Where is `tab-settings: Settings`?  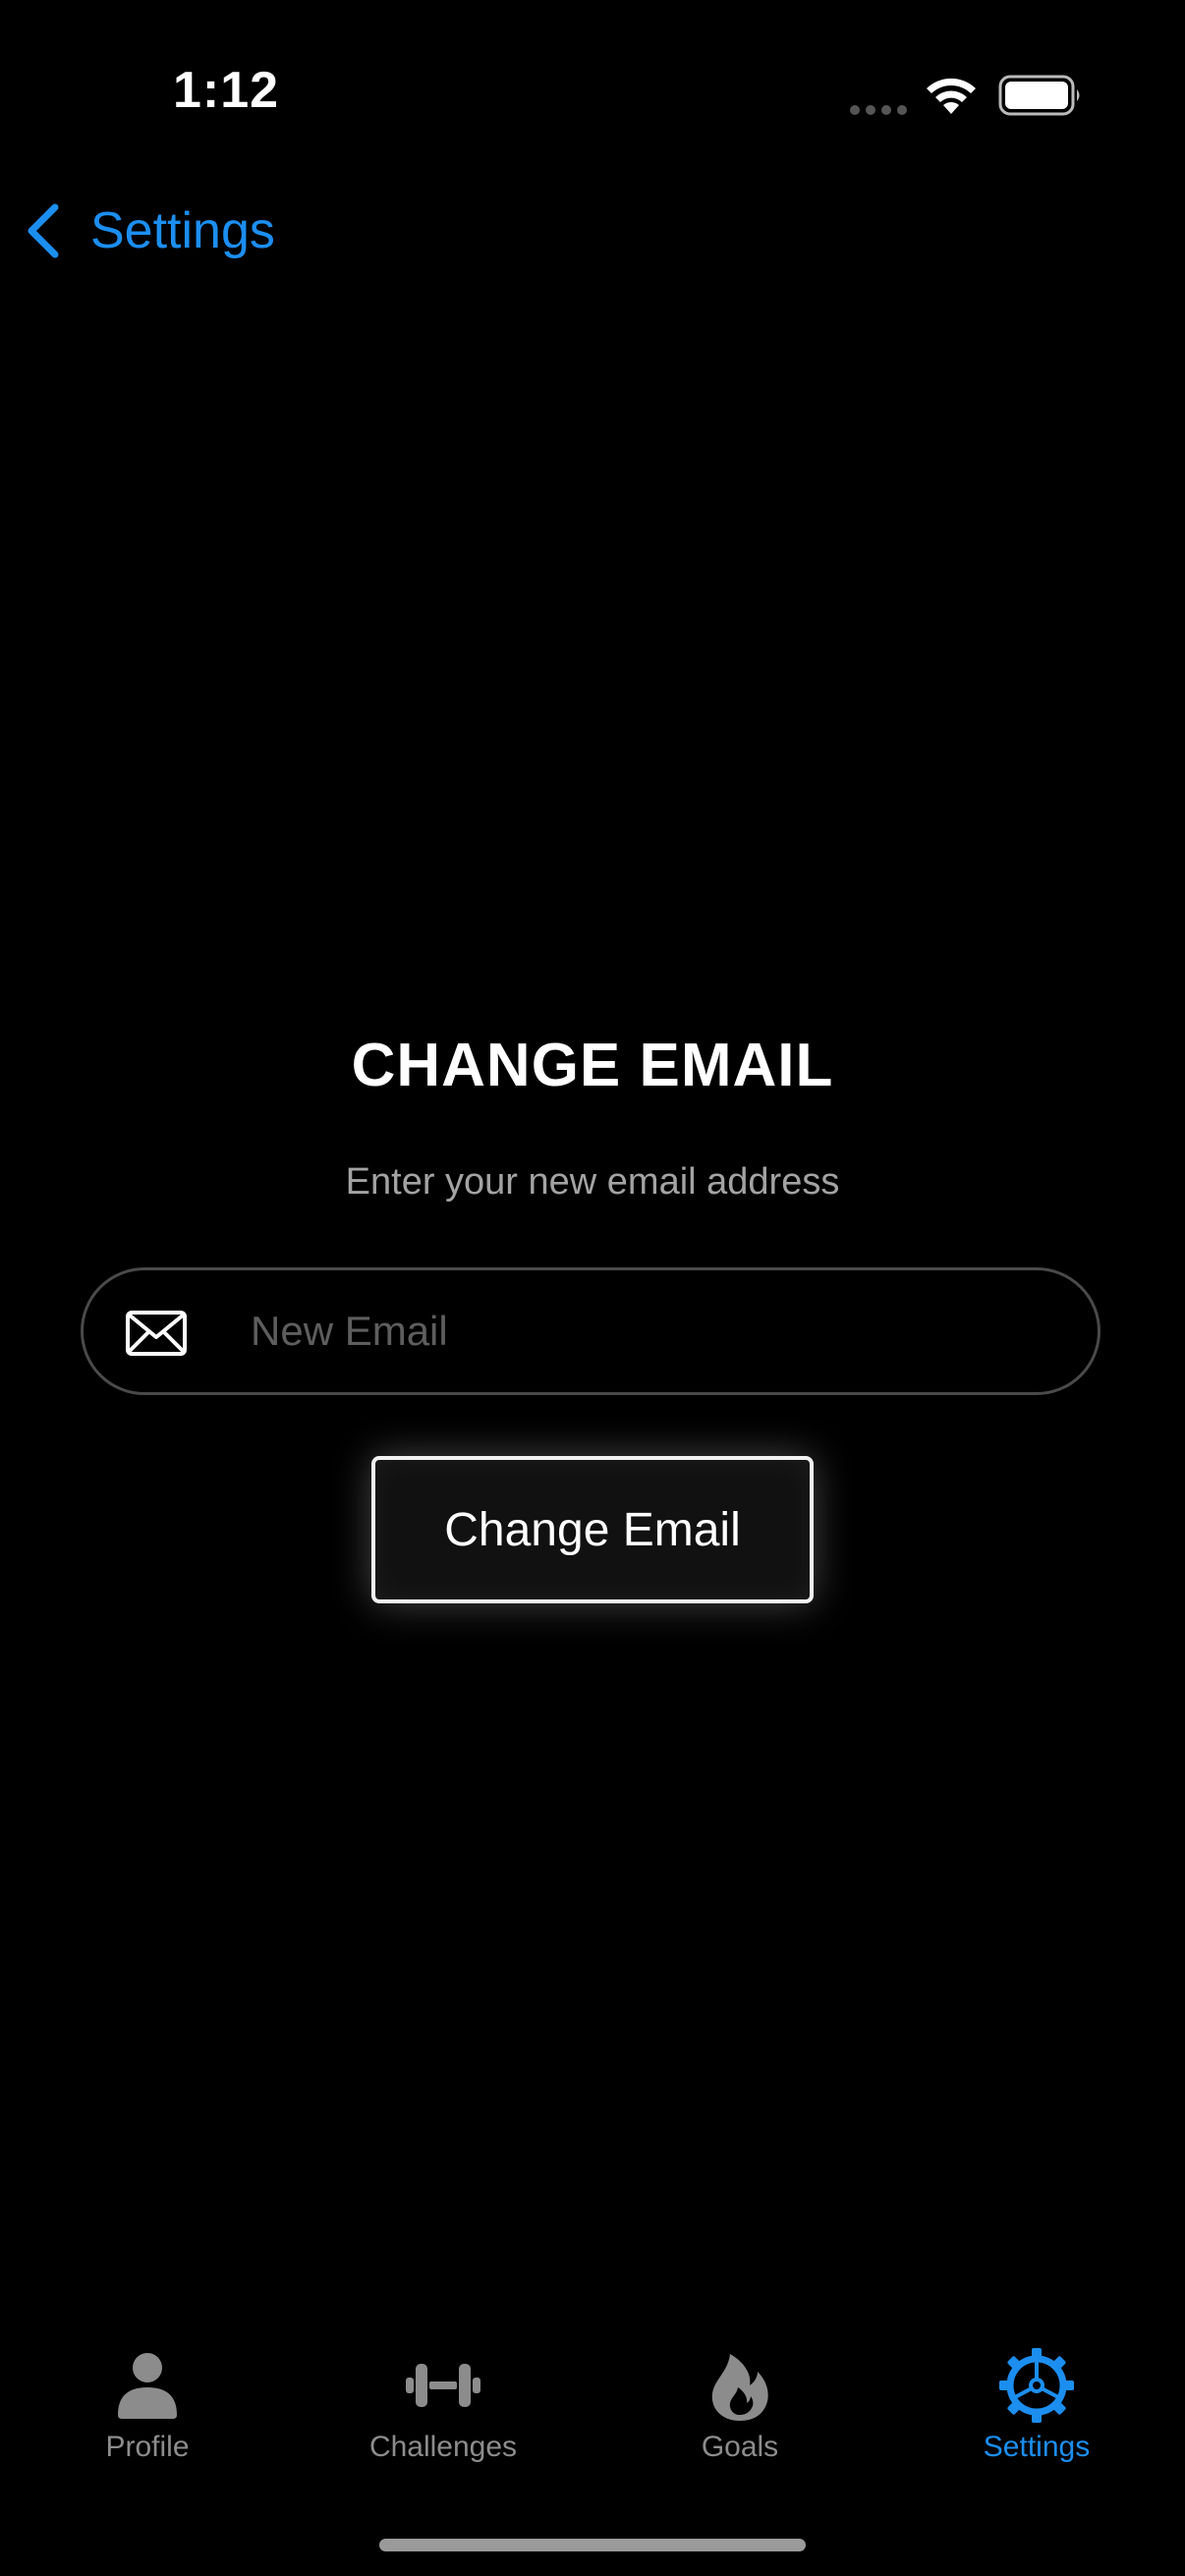
tab-settings: Settings is located at coordinates (1037, 2415).